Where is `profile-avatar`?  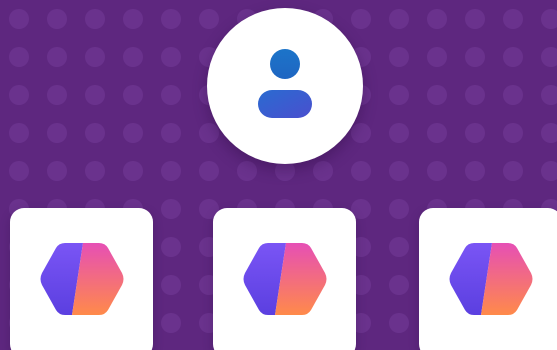 profile-avatar is located at coordinates (285, 86).